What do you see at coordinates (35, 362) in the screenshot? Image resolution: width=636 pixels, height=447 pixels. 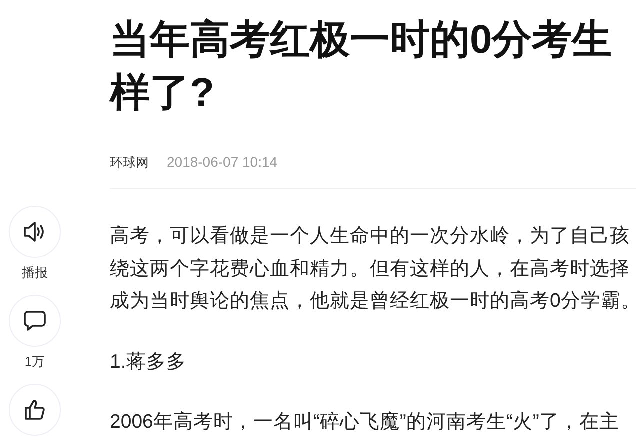 I see `action-label: 1万` at bounding box center [35, 362].